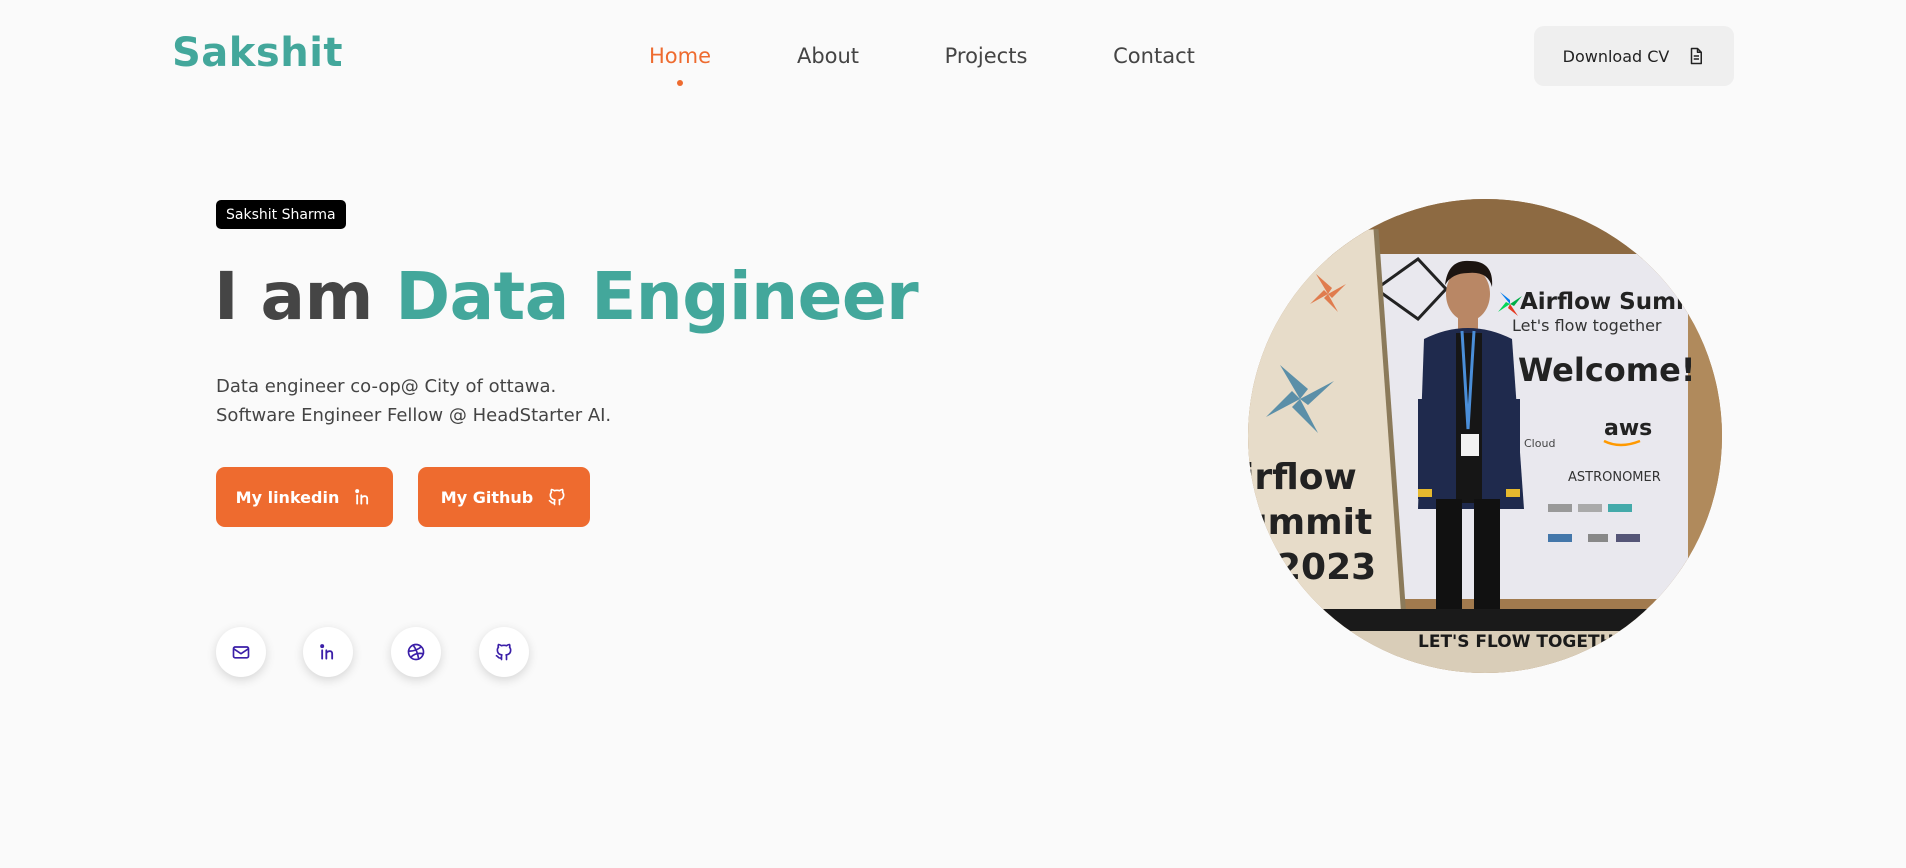 This screenshot has width=1906, height=868. Describe the element at coordinates (1326, 567) in the screenshot. I see `flag-text-3: 2023` at that location.